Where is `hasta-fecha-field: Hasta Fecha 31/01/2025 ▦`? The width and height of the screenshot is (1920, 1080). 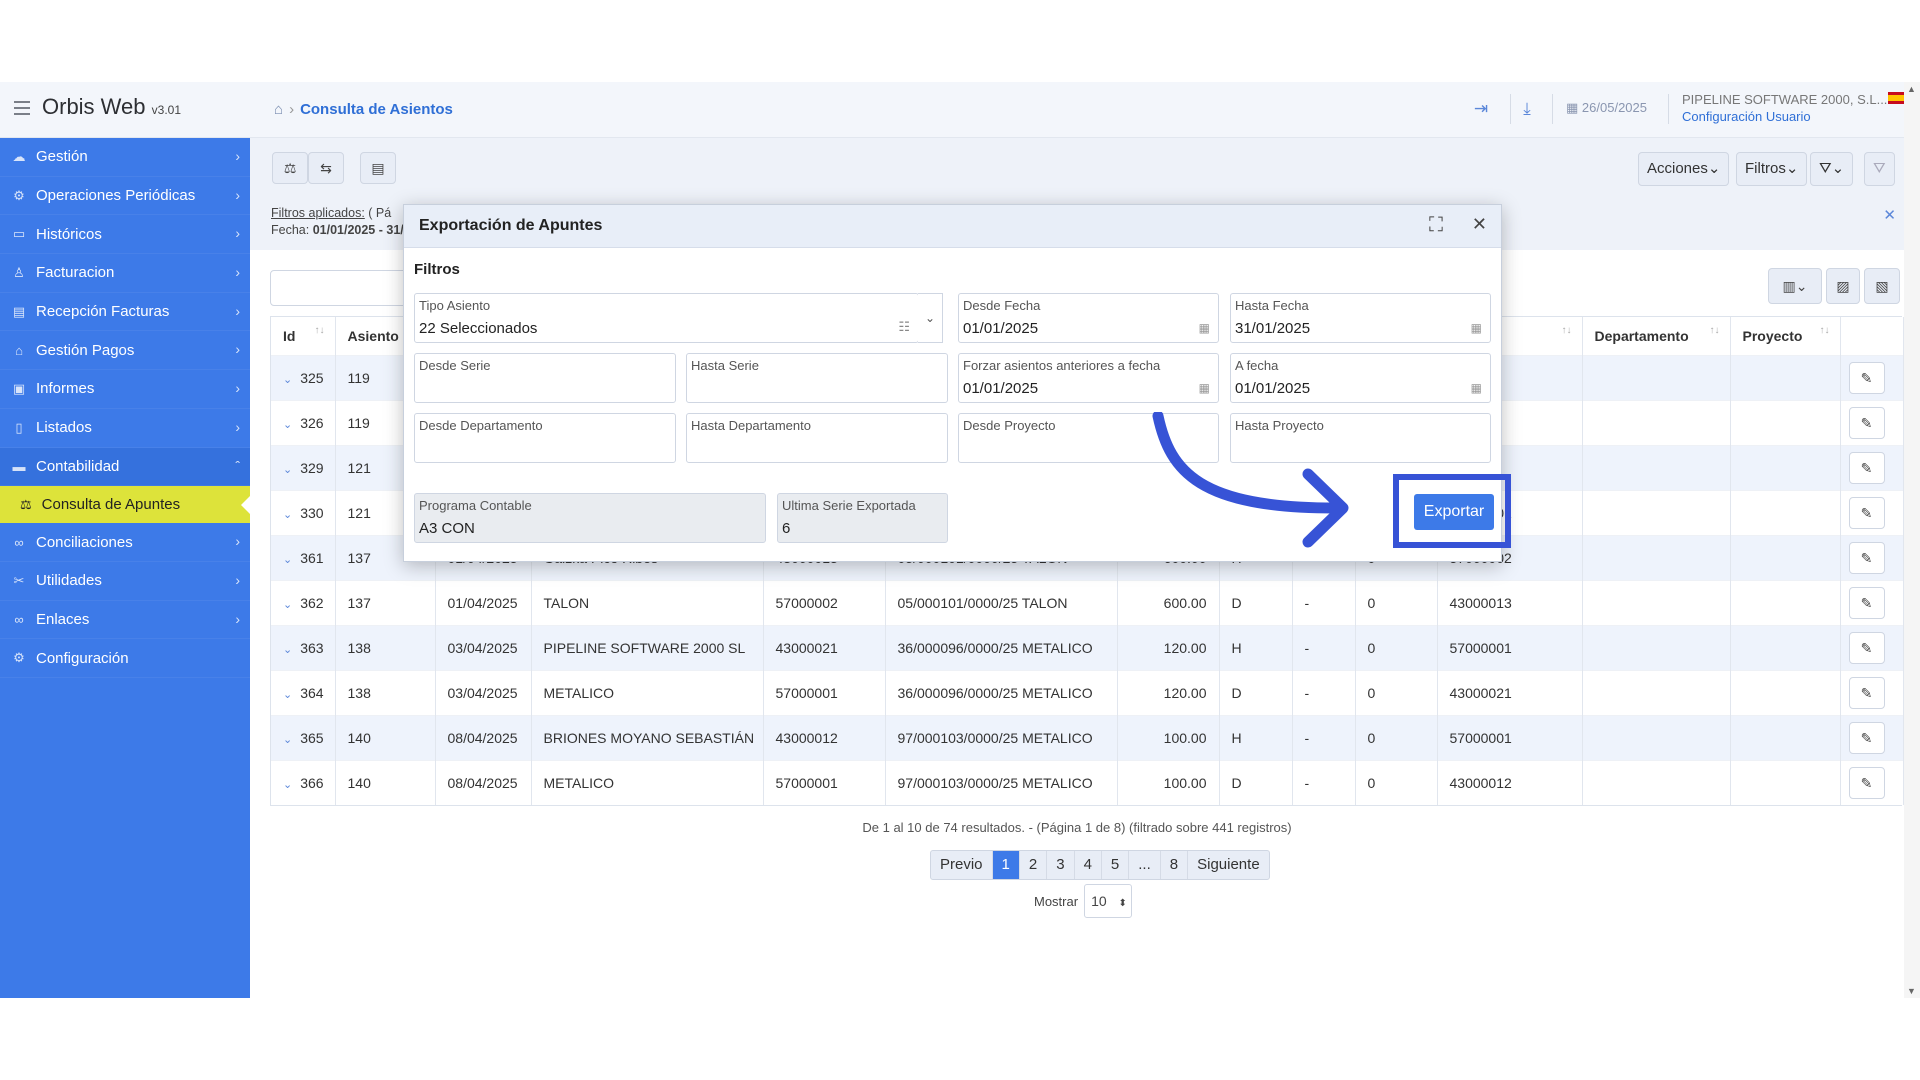
hasta-fecha-field: Hasta Fecha 31/01/2025 ▦ is located at coordinates (1360, 318).